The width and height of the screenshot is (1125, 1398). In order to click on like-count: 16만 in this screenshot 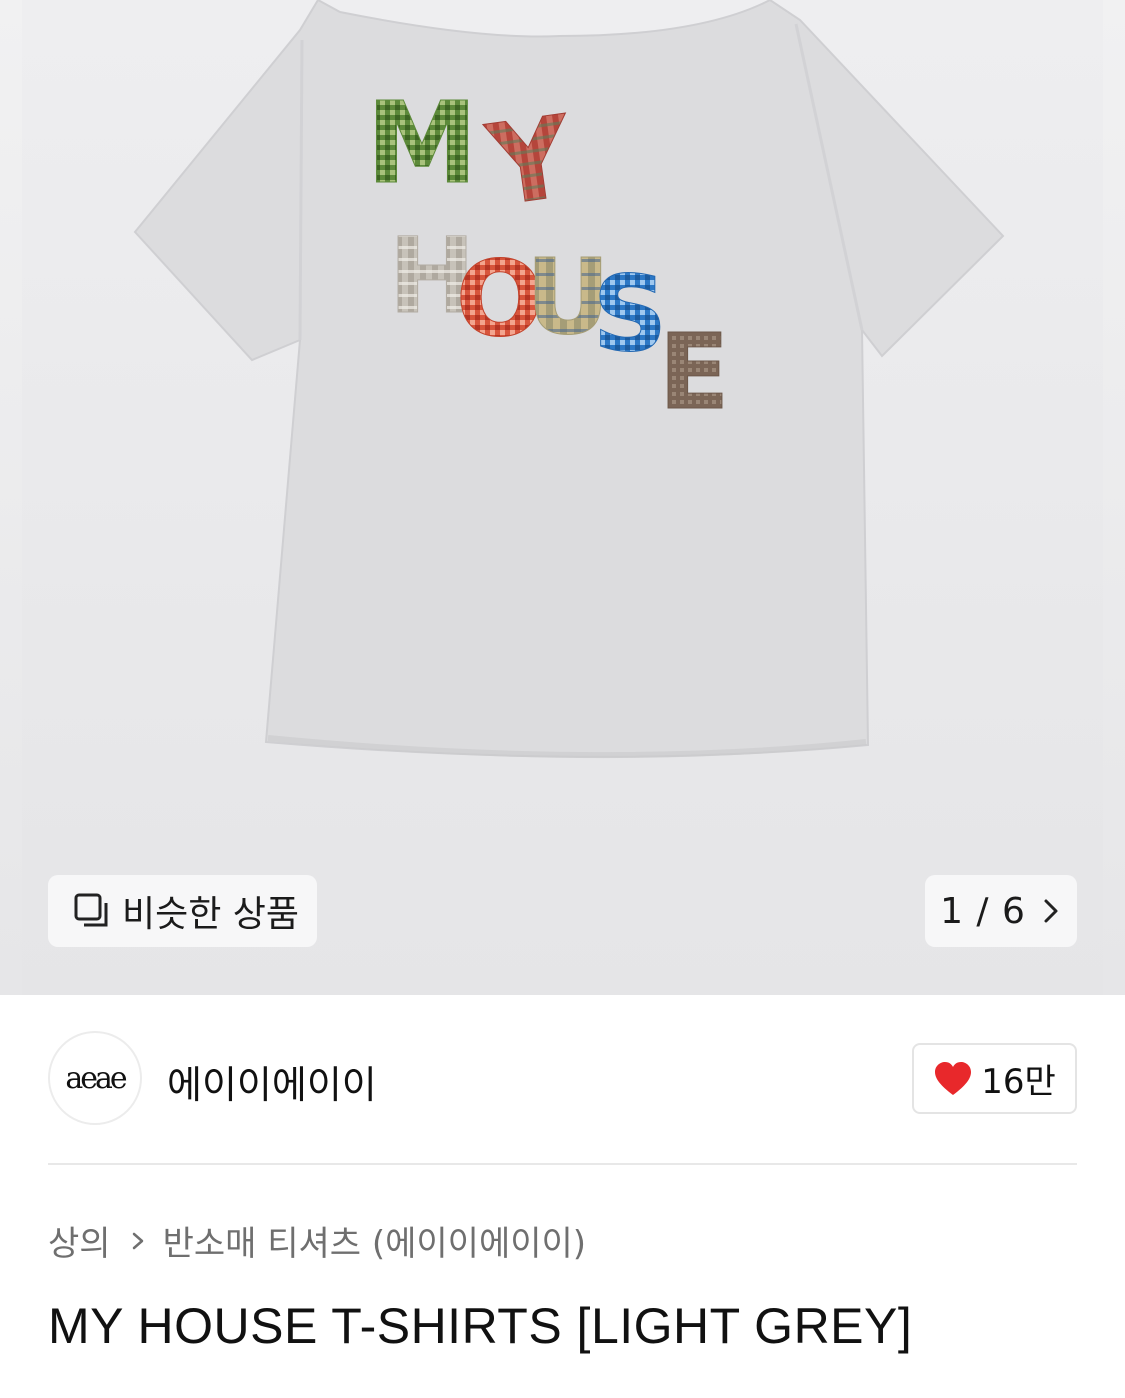, I will do `click(1018, 1082)`.